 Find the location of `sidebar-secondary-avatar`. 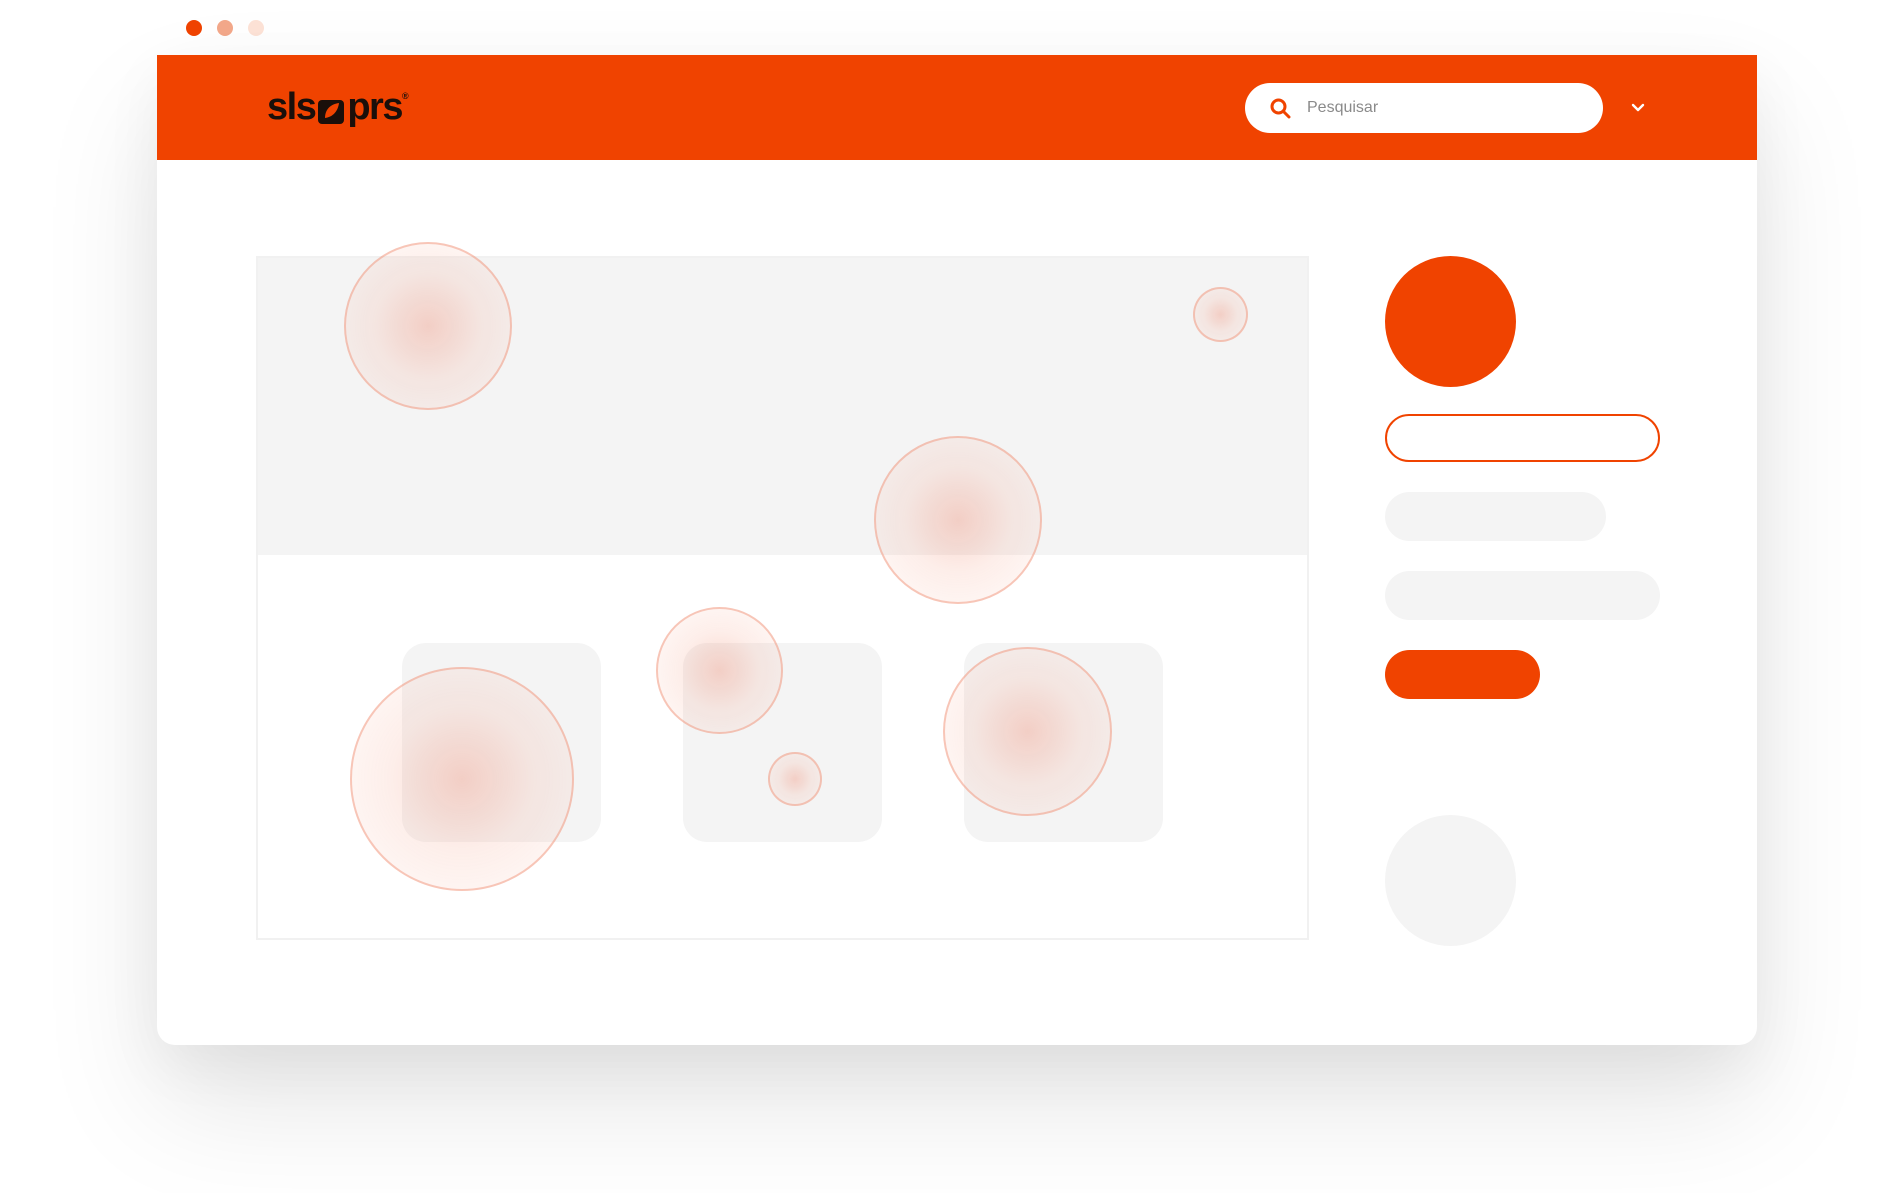

sidebar-secondary-avatar is located at coordinates (1450, 880).